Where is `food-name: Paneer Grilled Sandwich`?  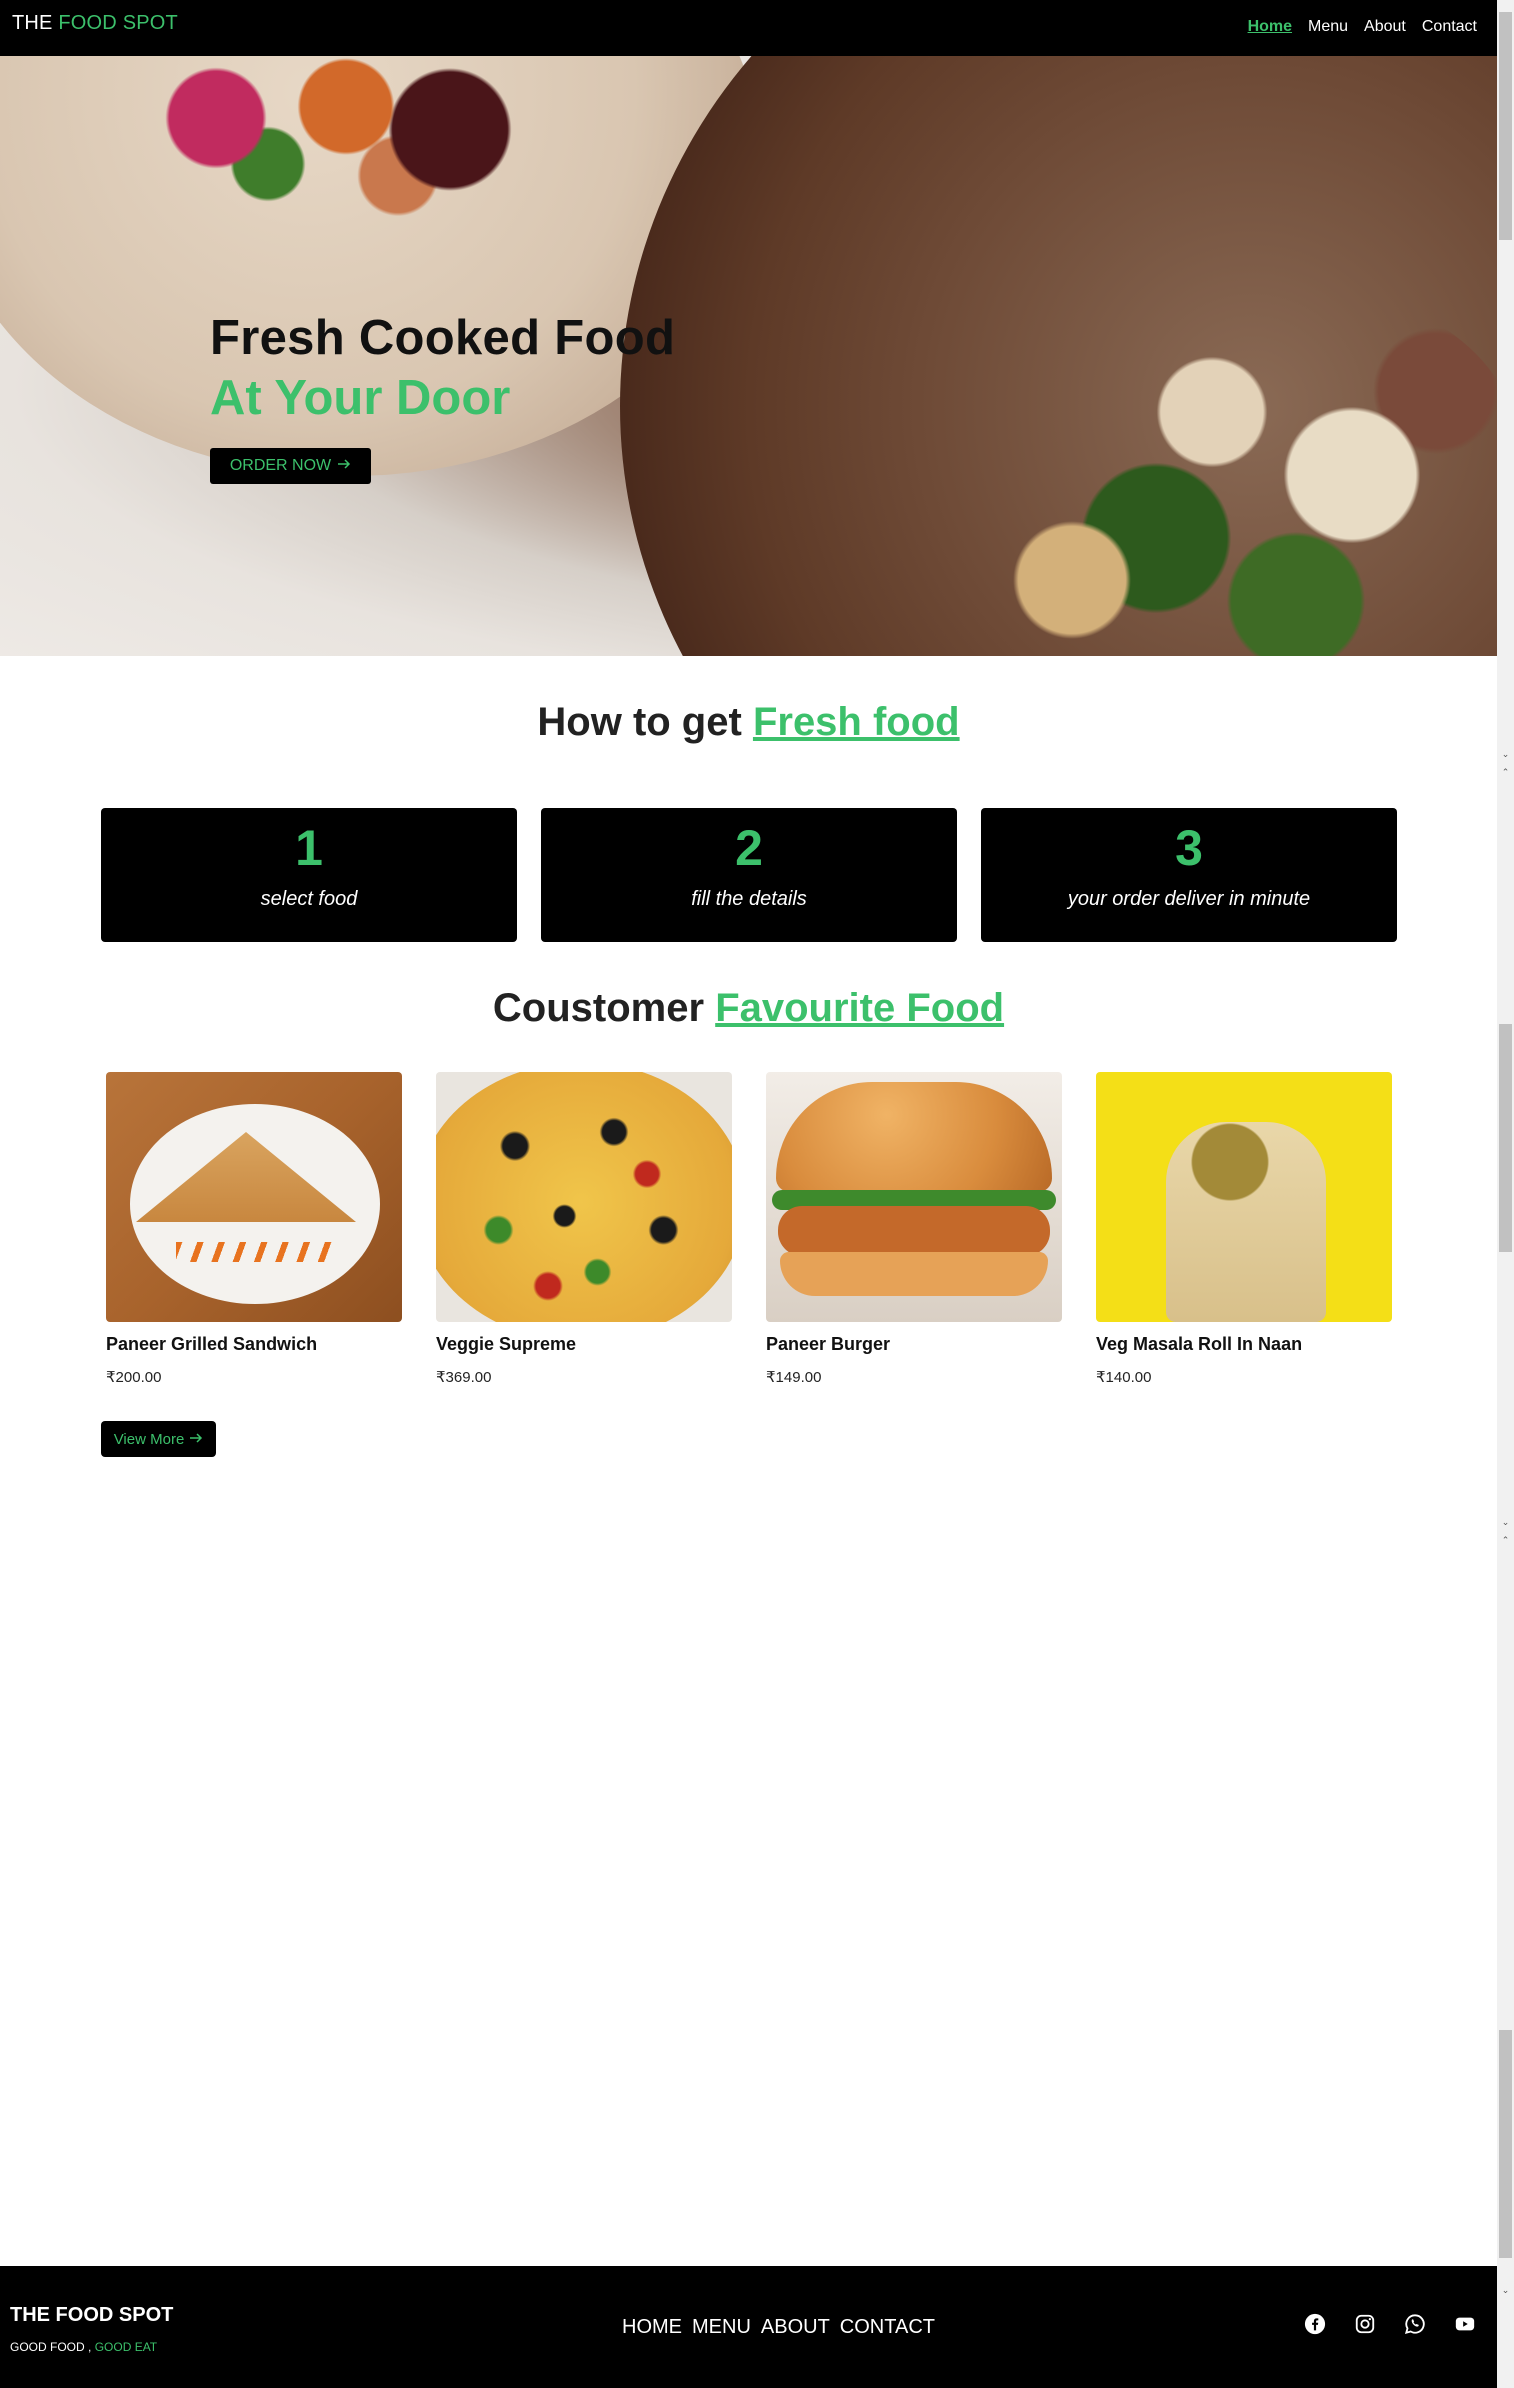
food-name: Paneer Grilled Sandwich is located at coordinates (212, 1344).